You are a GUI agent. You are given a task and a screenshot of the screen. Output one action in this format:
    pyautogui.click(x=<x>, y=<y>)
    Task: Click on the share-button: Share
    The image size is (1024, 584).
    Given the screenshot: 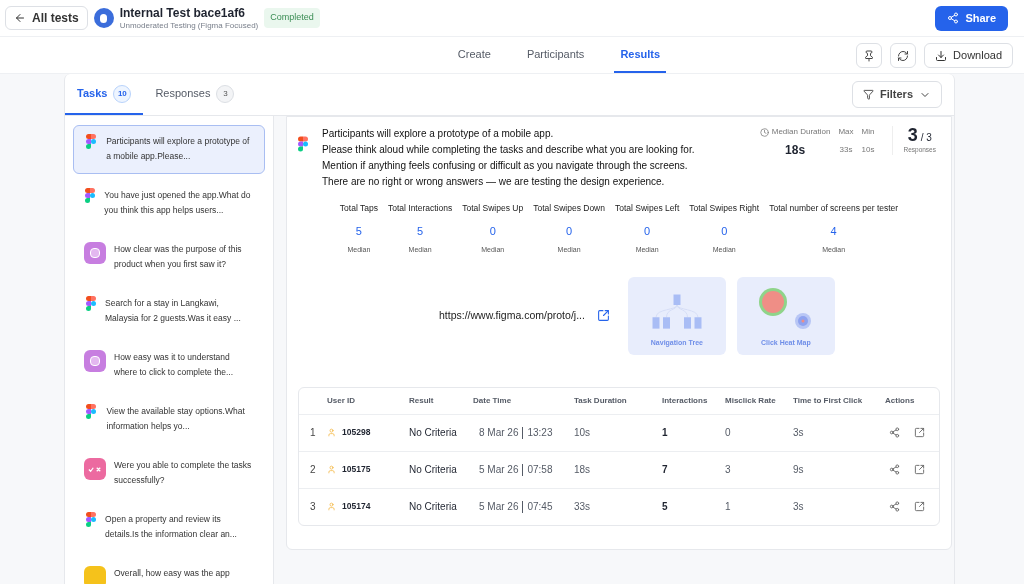 What is the action you would take?
    pyautogui.click(x=971, y=18)
    